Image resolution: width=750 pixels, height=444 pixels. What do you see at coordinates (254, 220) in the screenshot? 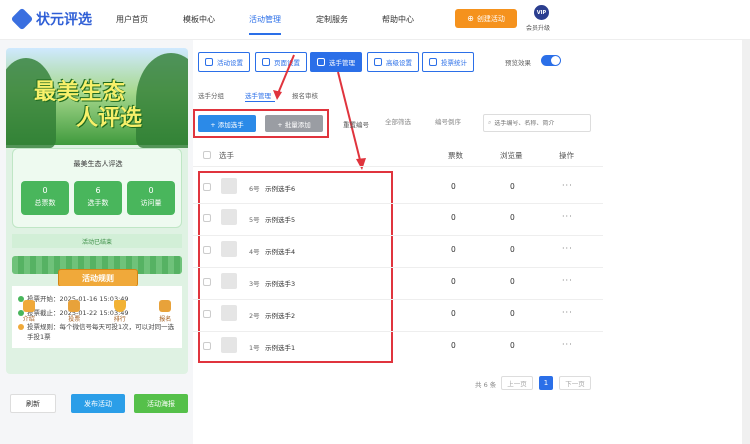
I see `player-number: 5号` at bounding box center [254, 220].